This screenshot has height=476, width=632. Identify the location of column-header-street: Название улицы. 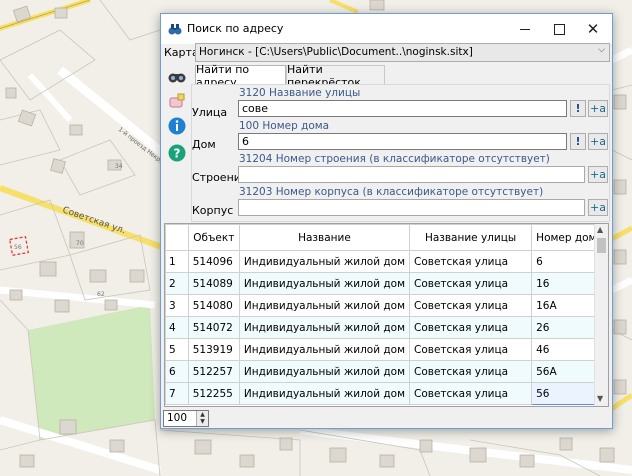
(470, 237).